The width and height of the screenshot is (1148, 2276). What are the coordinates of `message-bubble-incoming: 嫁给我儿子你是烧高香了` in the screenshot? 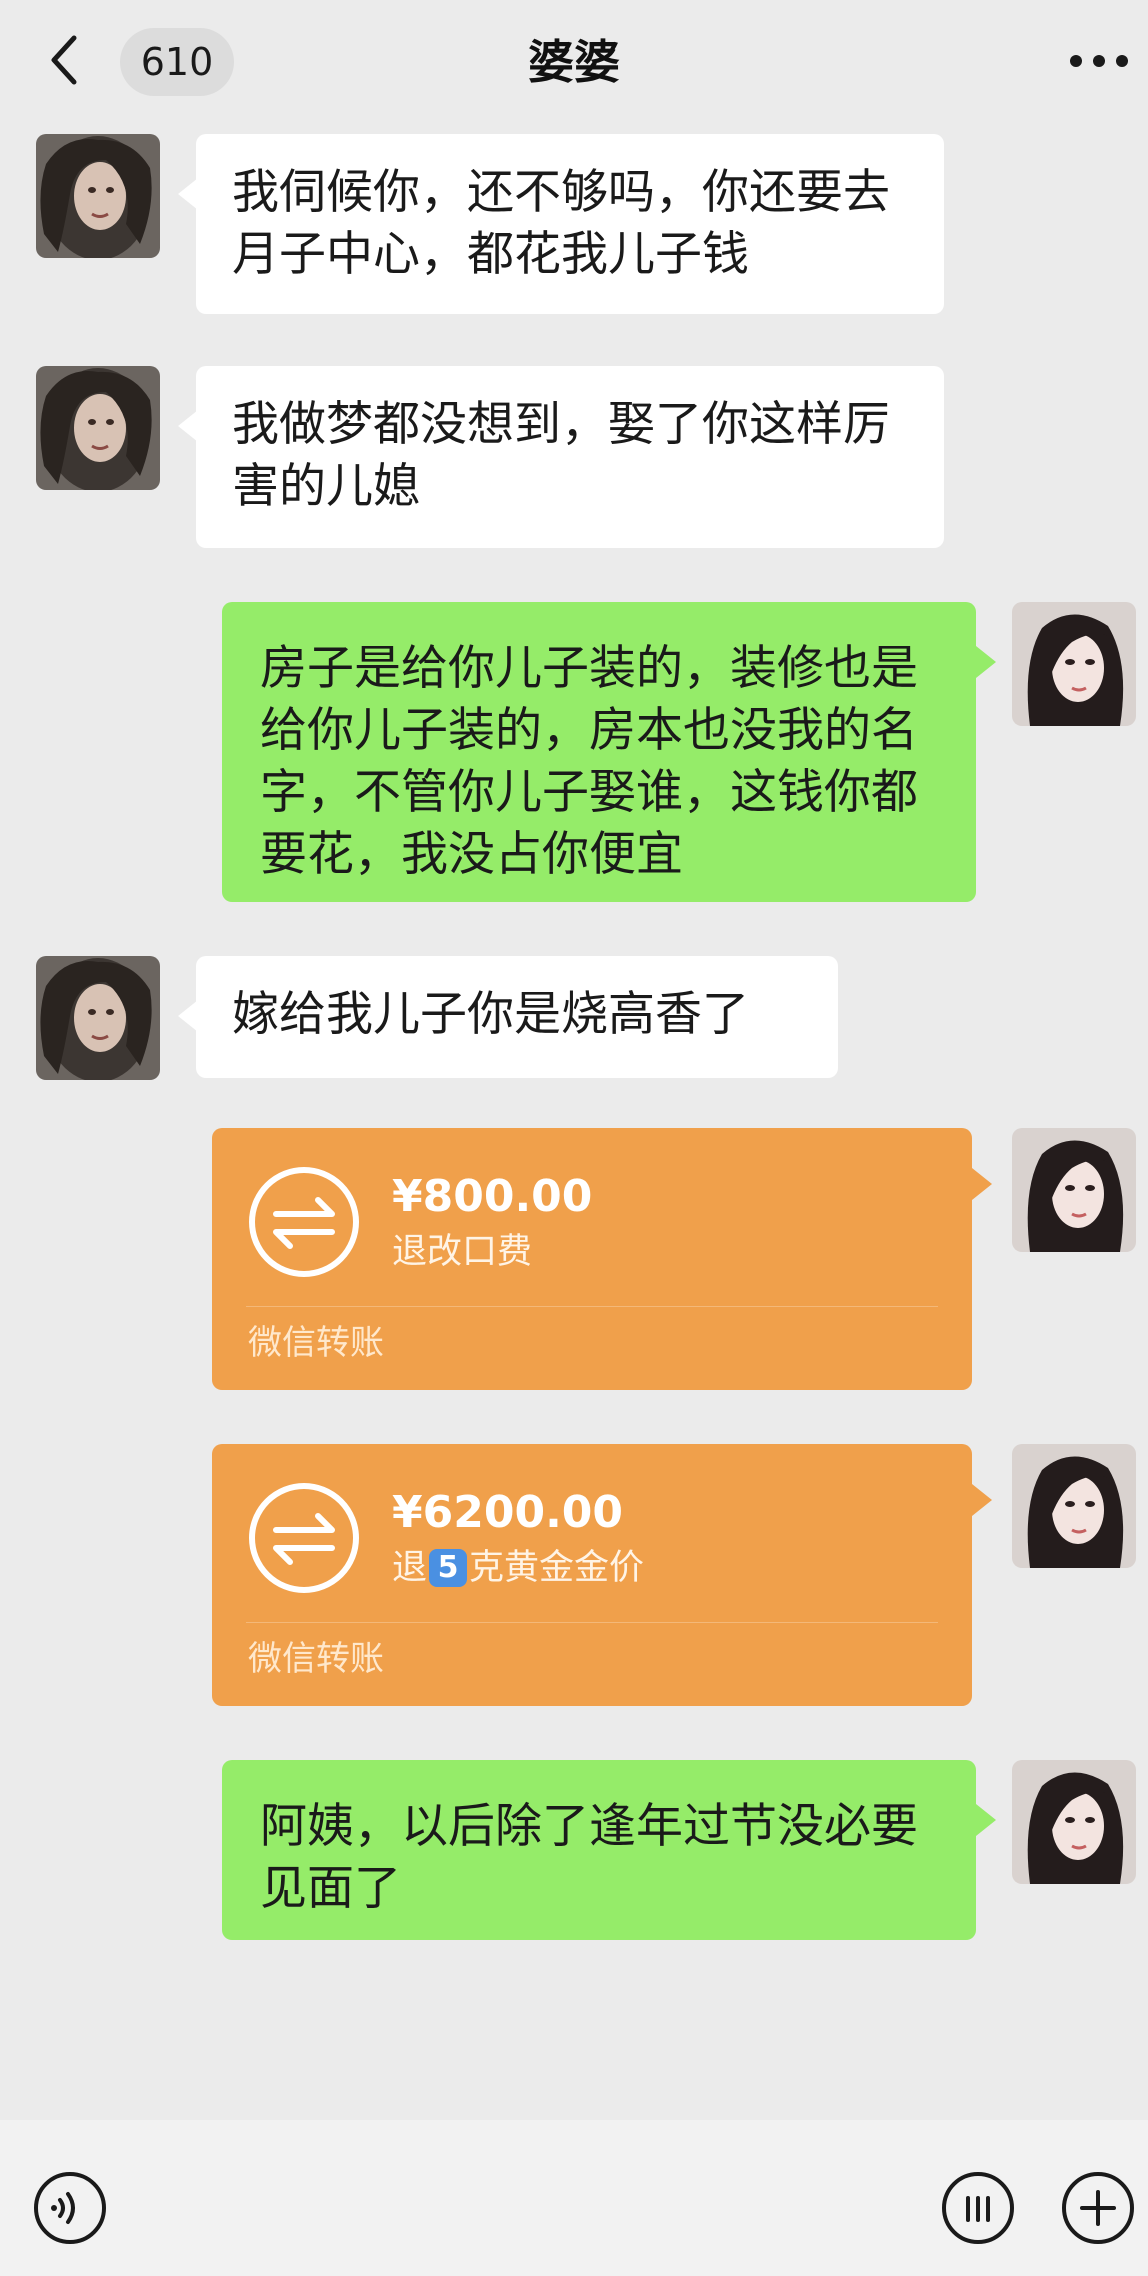 It's located at (508, 1017).